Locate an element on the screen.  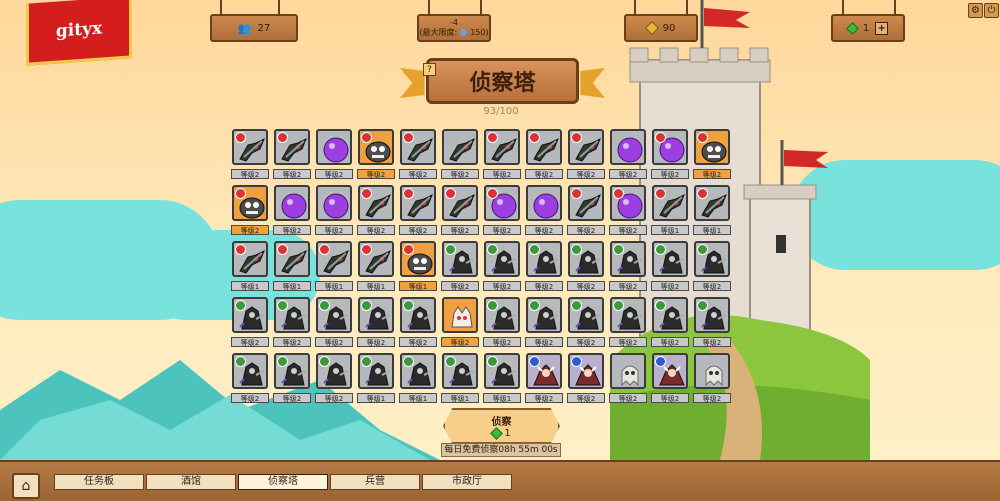
home-button: ⌂ is located at coordinates (26, 486).